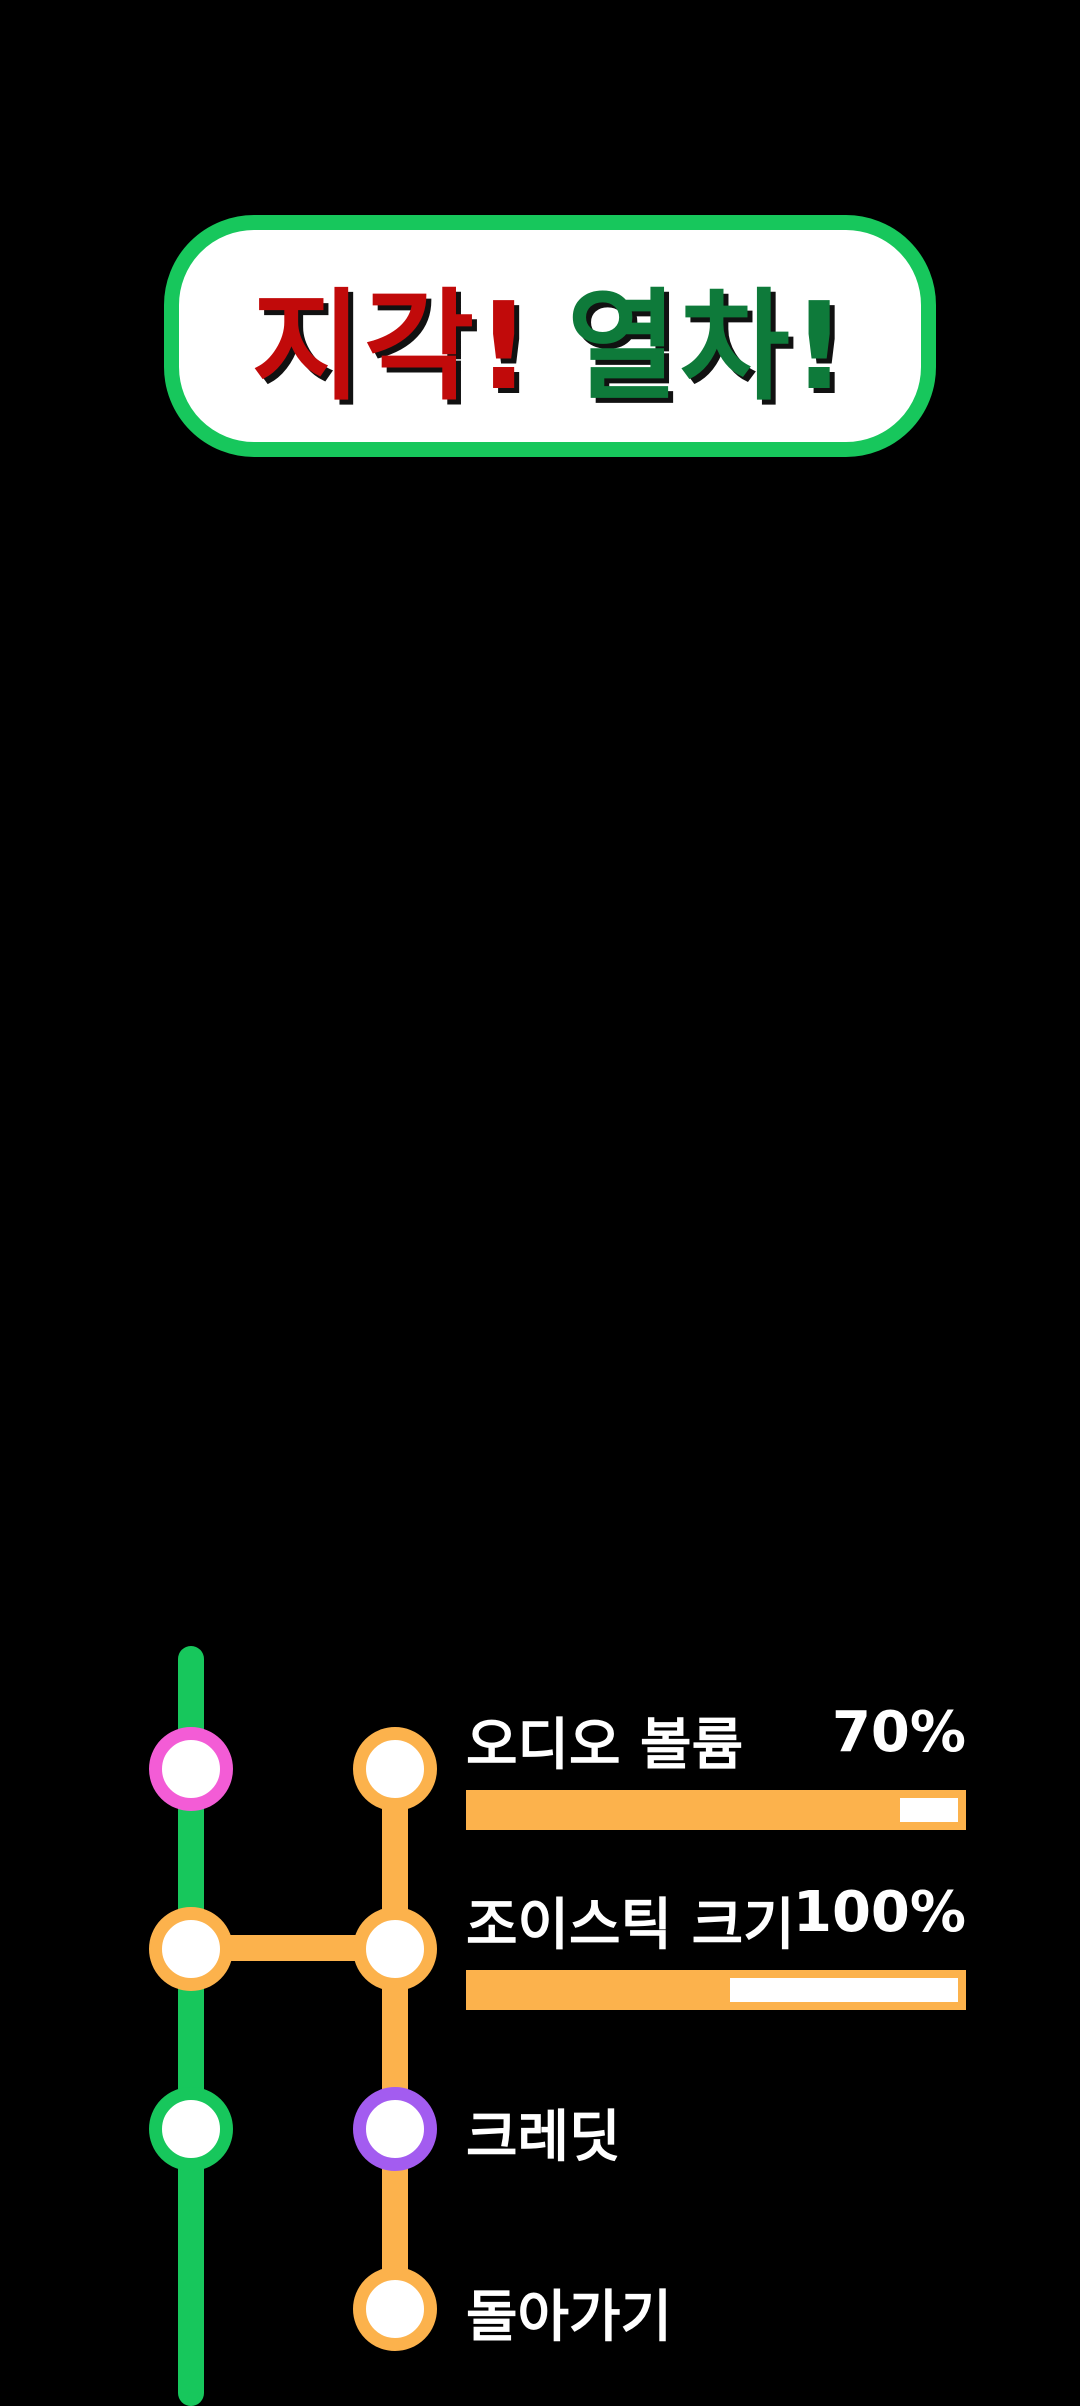 The image size is (1080, 2406). What do you see at coordinates (569, 2312) in the screenshot?
I see `back-button: 돌아가기` at bounding box center [569, 2312].